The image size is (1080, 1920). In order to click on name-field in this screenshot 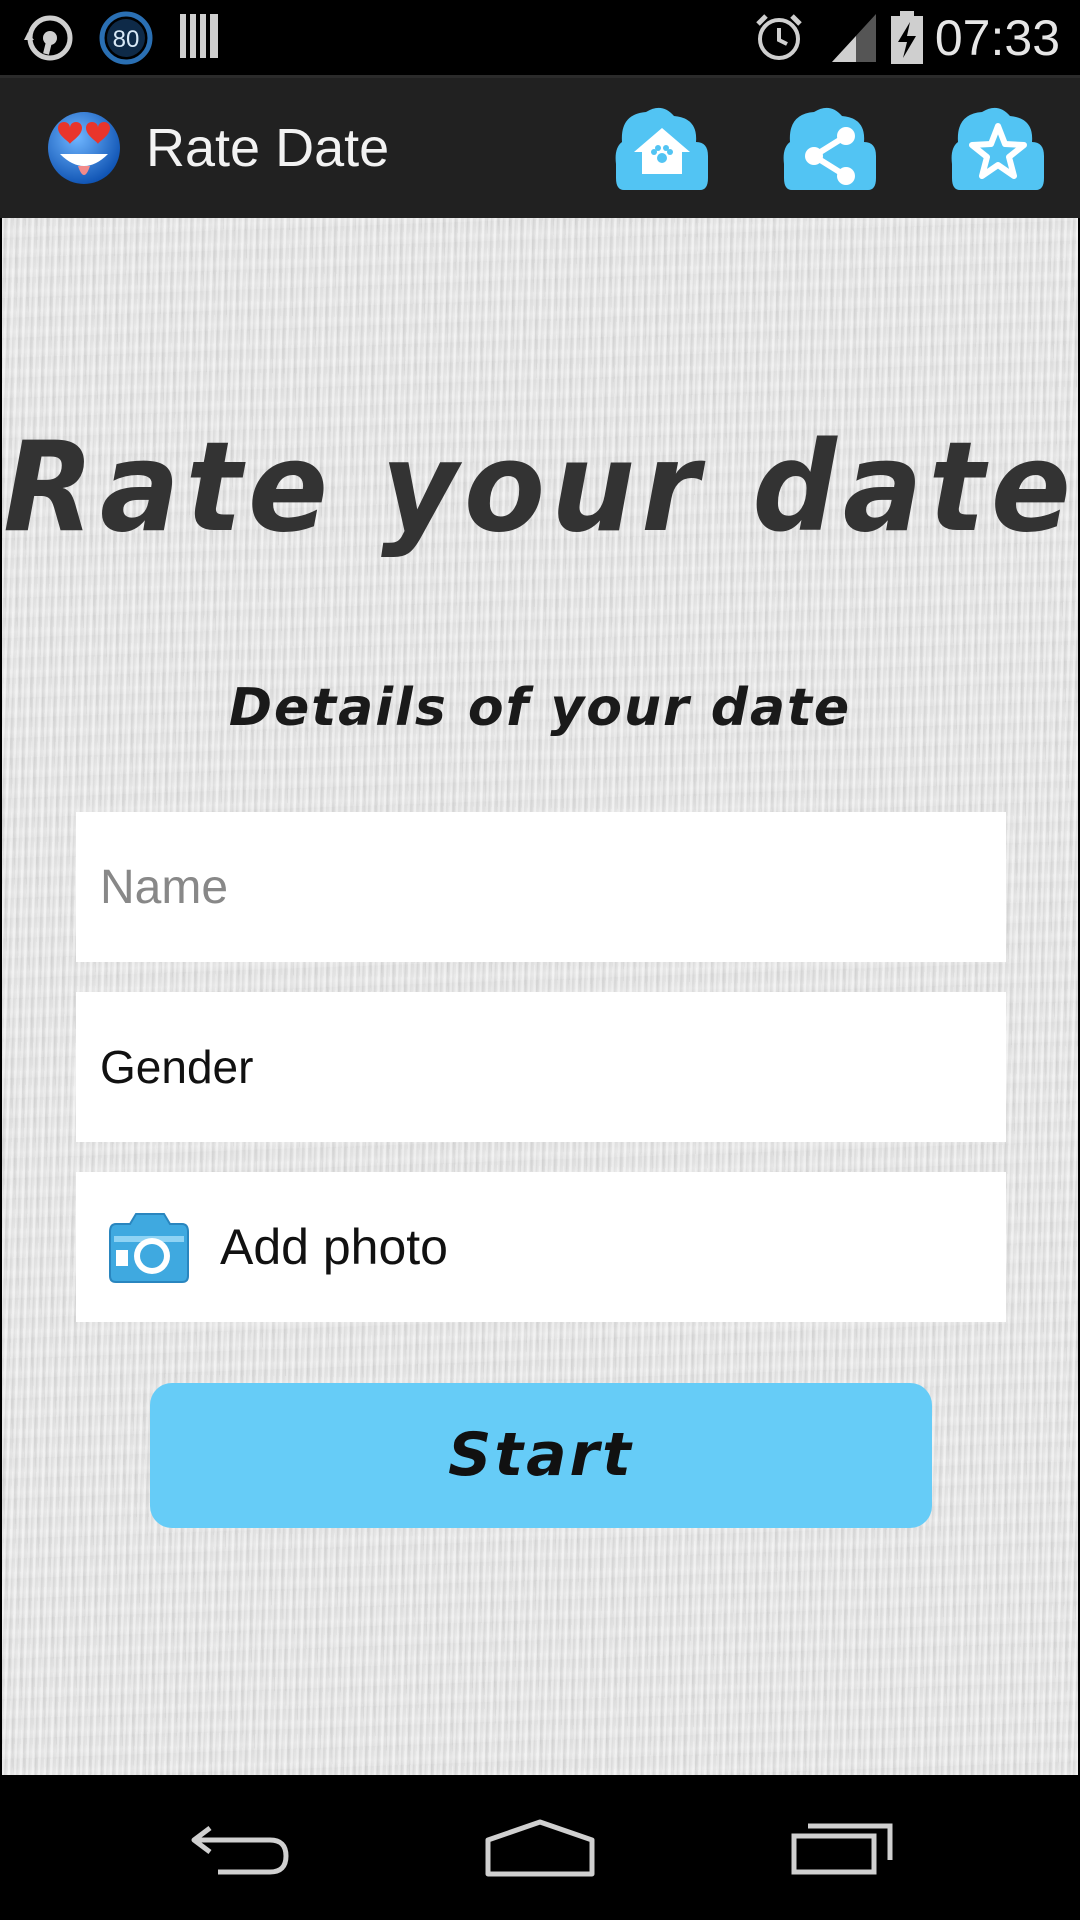, I will do `click(541, 887)`.